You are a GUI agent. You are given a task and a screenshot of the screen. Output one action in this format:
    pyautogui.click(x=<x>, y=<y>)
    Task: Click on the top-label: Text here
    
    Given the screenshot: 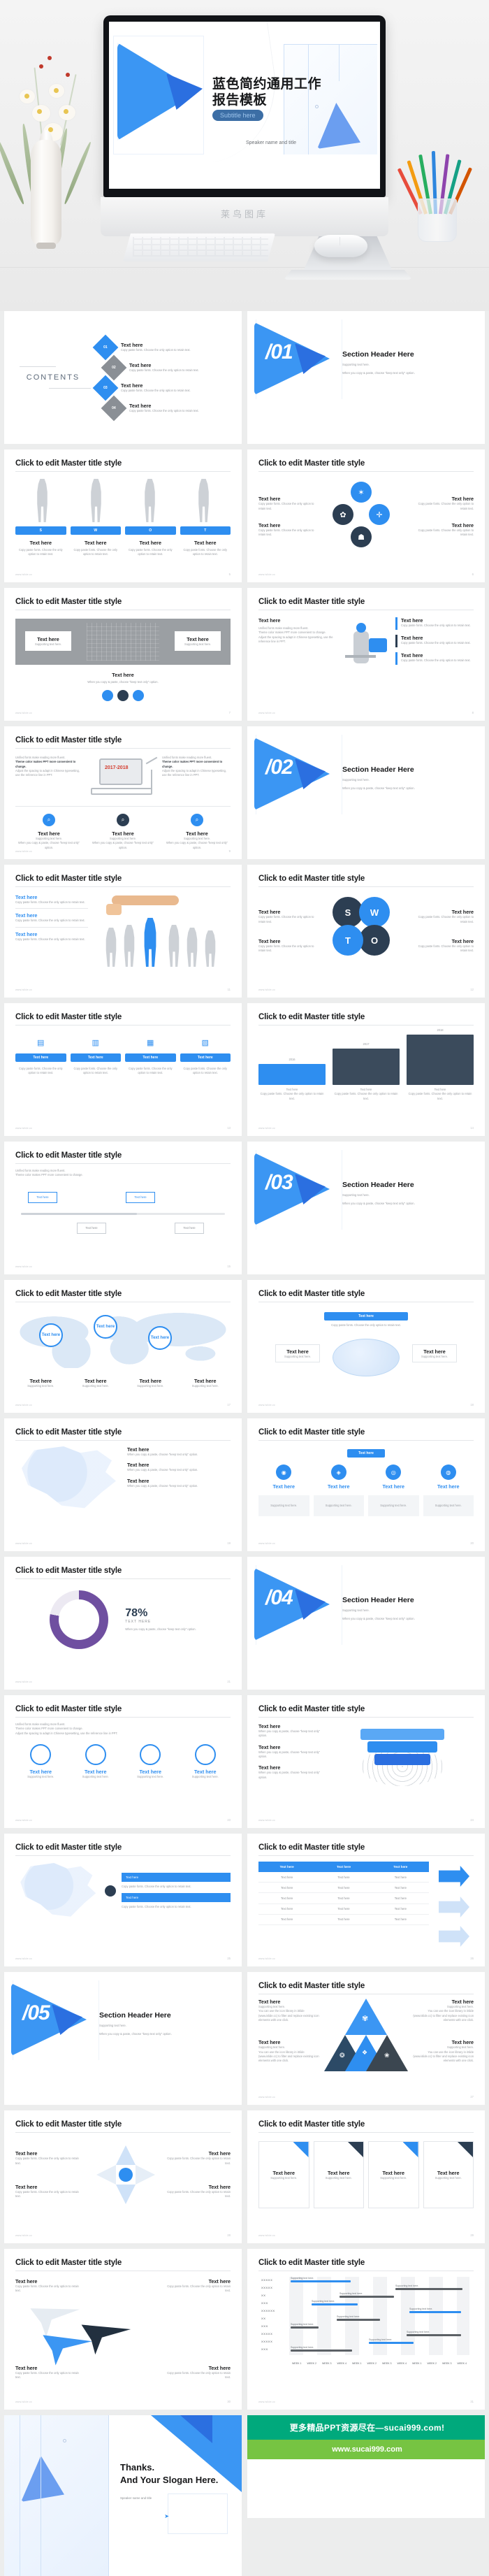 What is the action you would take?
    pyautogui.click(x=366, y=1453)
    